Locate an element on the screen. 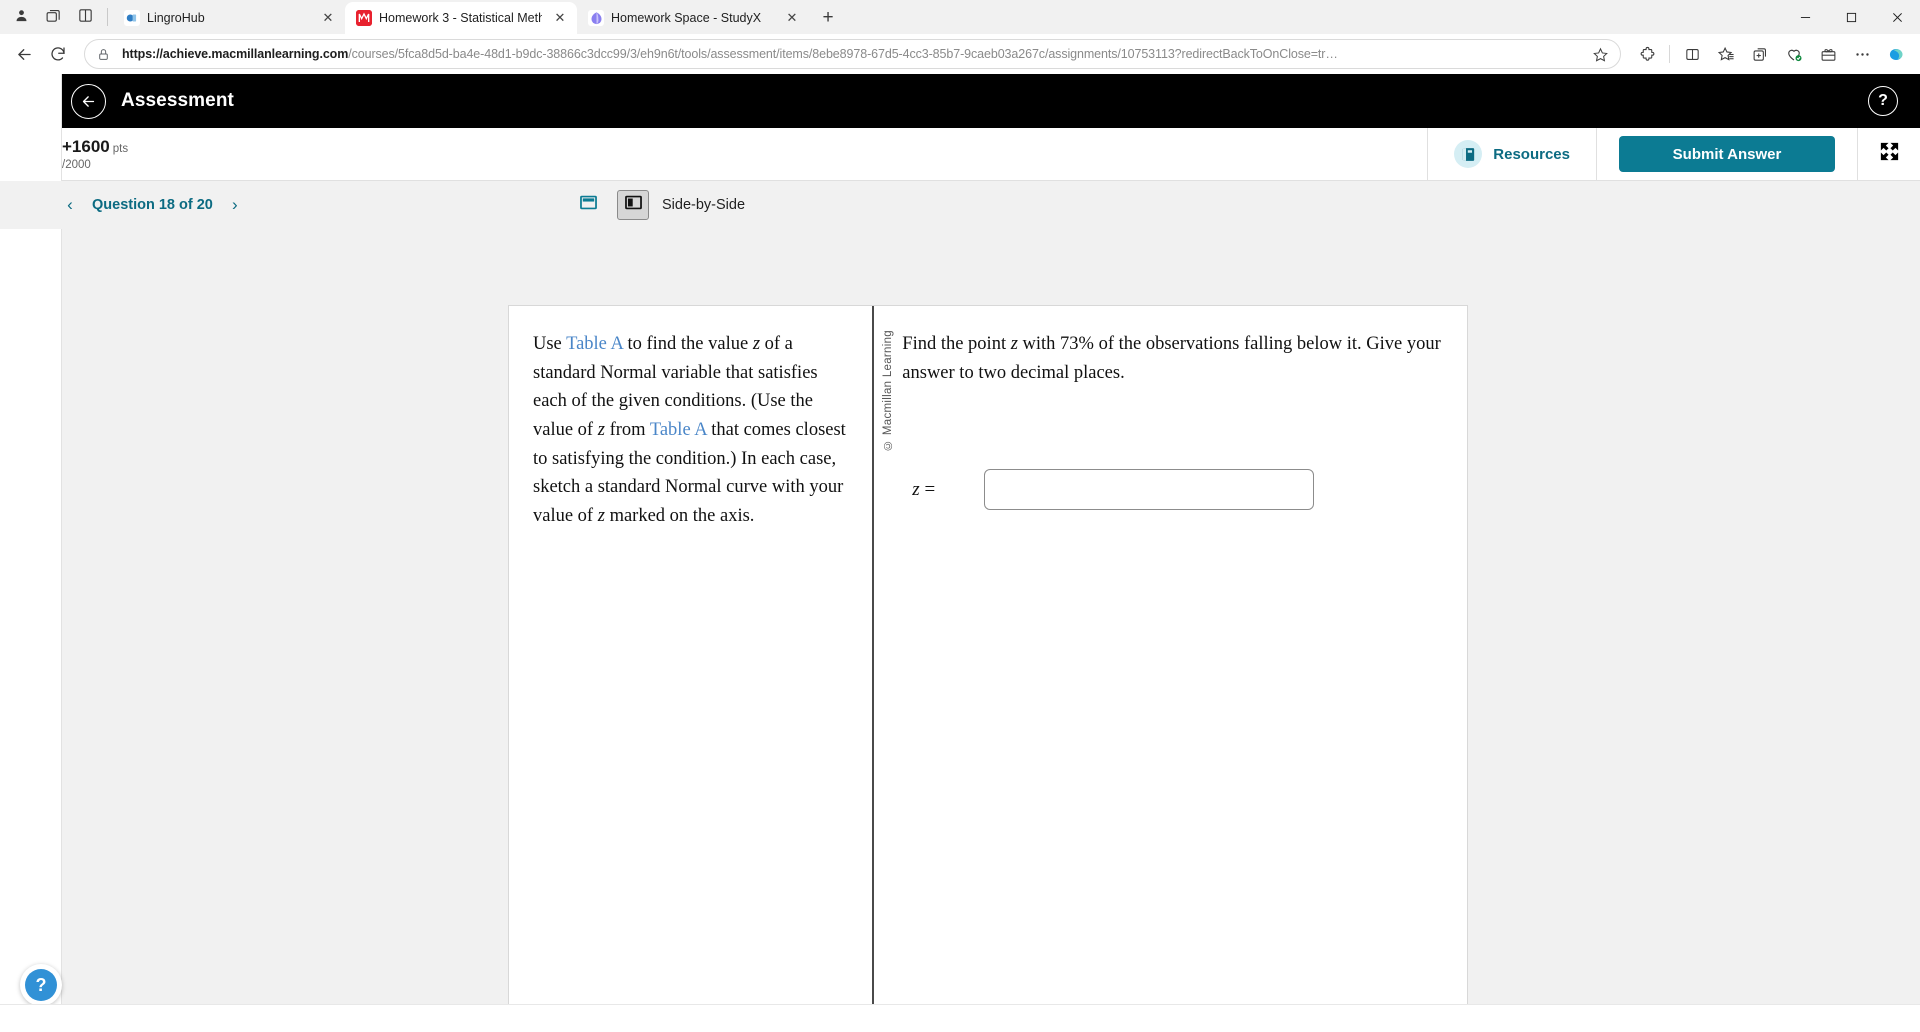 Image resolution: width=1920 pixels, height=1032 pixels. part-text-1: Find the point is located at coordinates (956, 344).